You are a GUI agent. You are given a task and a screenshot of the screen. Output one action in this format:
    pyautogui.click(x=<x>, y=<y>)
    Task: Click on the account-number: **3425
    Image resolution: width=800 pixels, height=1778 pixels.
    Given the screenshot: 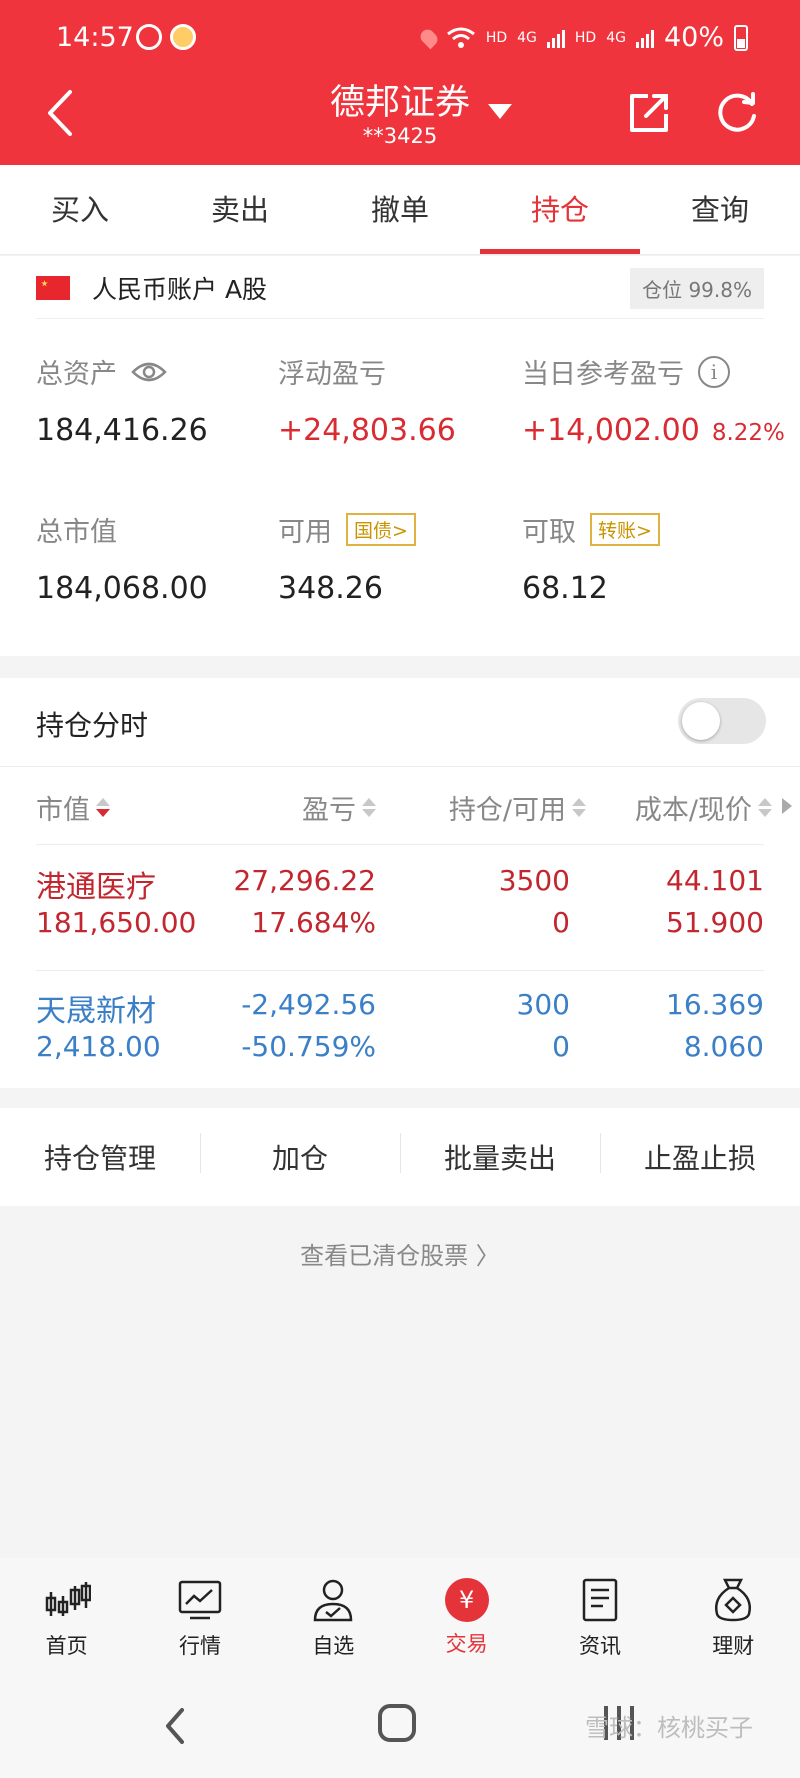 What is the action you would take?
    pyautogui.click(x=400, y=136)
    